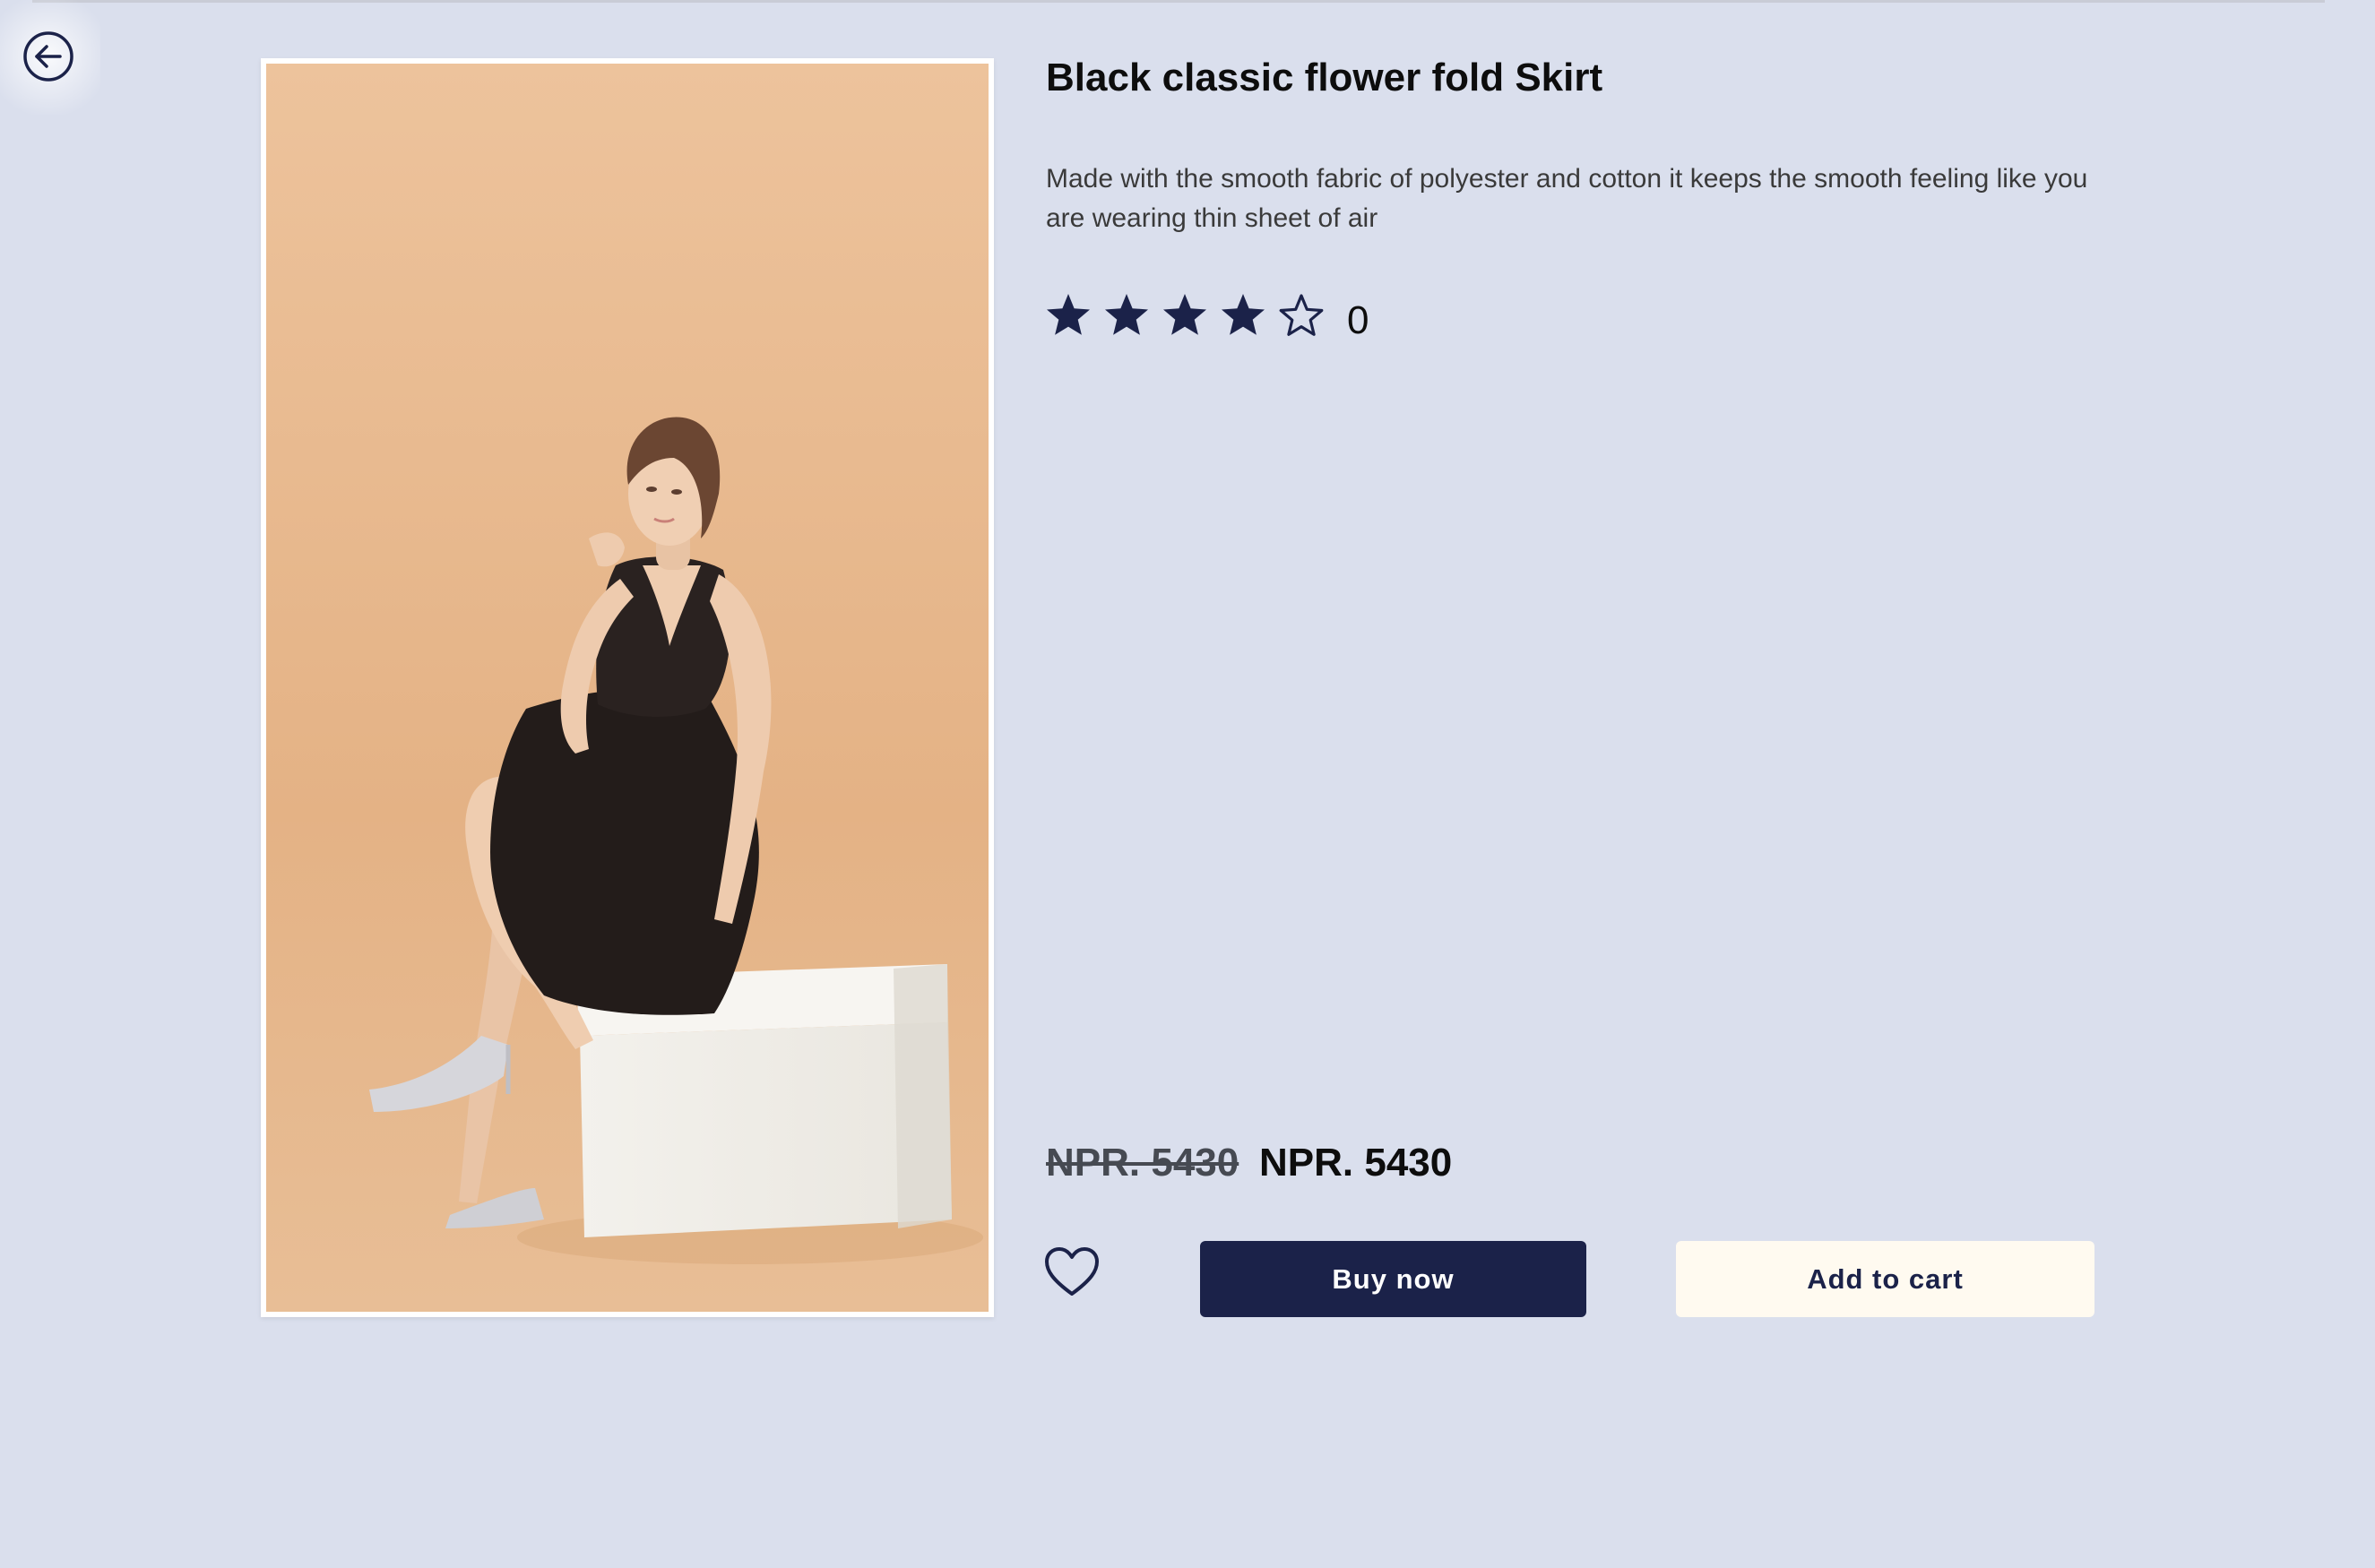  What do you see at coordinates (1324, 78) in the screenshot?
I see `product-title: Black classic flower fold Skirt` at bounding box center [1324, 78].